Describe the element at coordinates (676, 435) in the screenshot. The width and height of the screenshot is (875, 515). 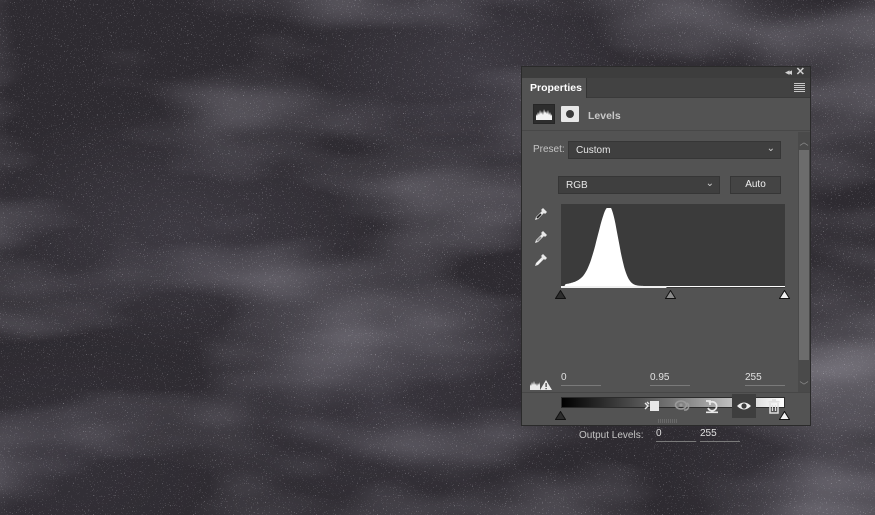
I see `output-black-field: 0` at that location.